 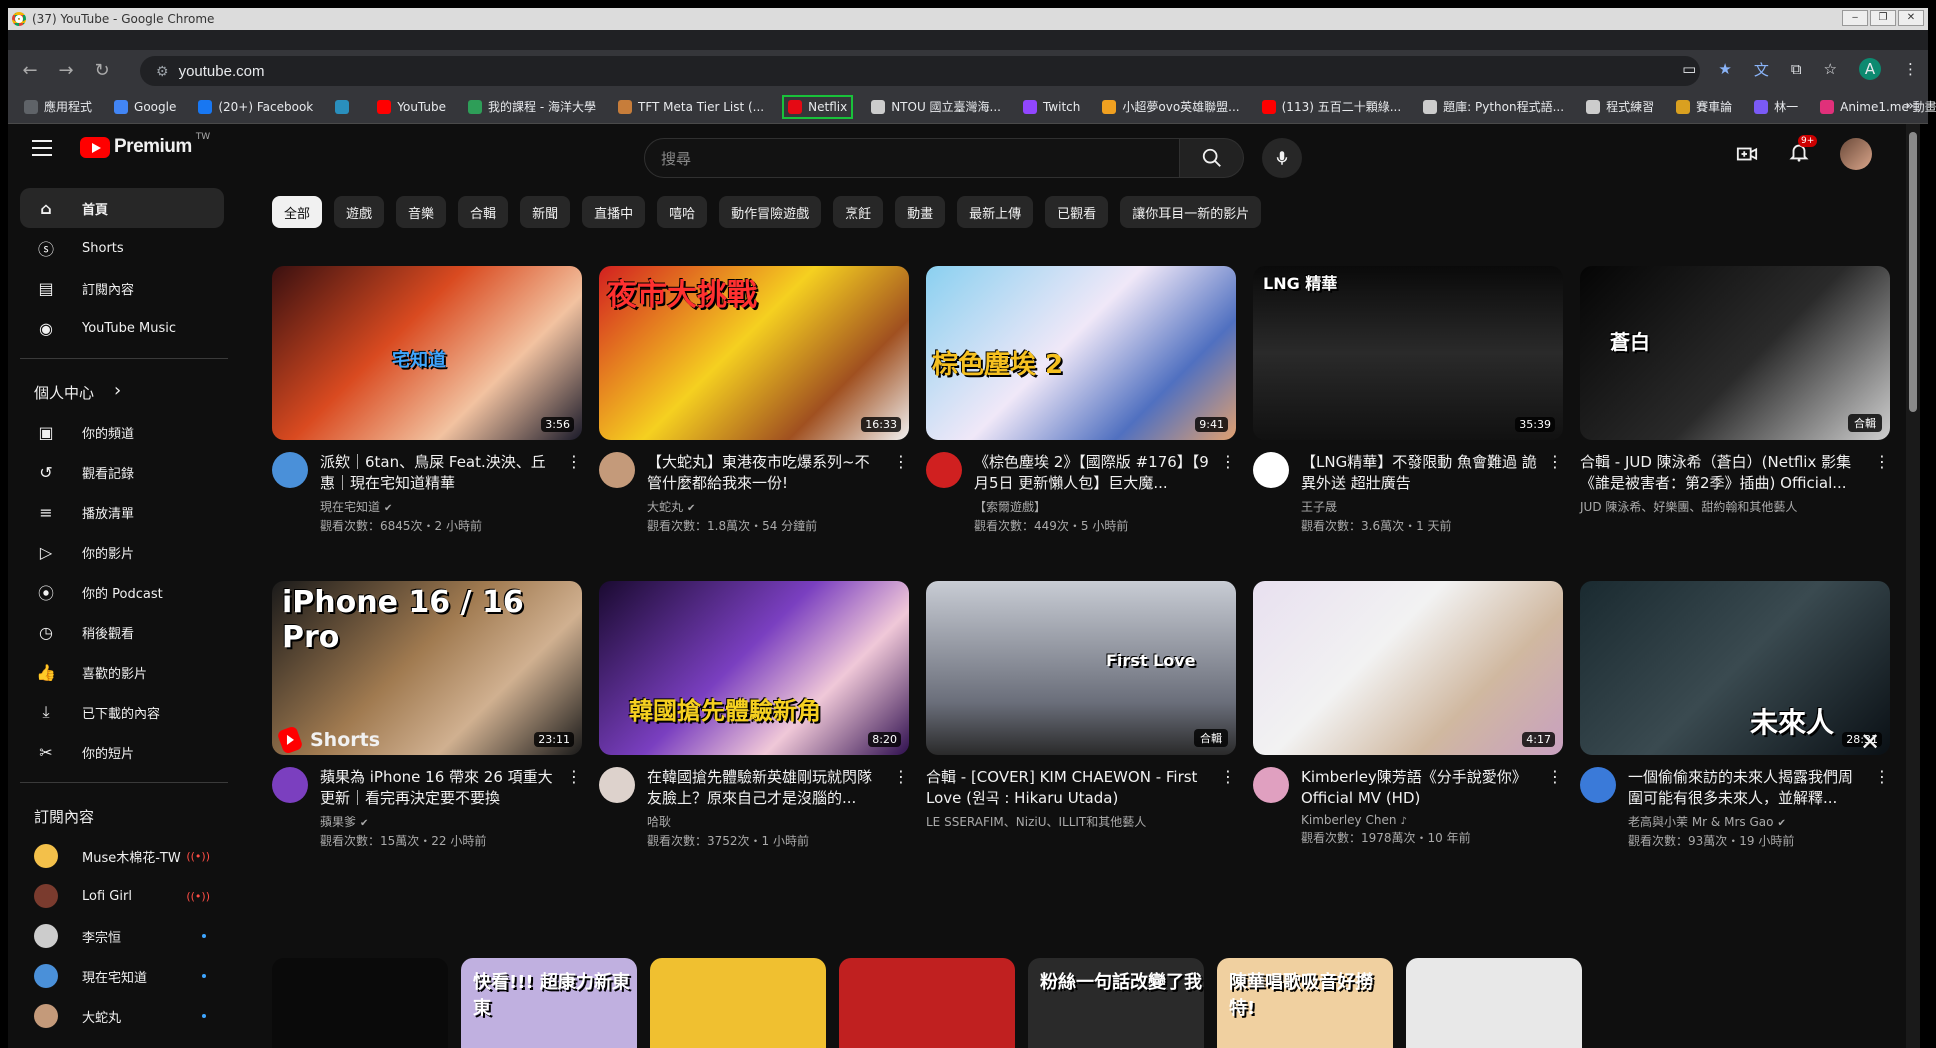 I want to click on sidebar-subscription: Muse木棉花-TW ((•)), so click(x=122, y=856).